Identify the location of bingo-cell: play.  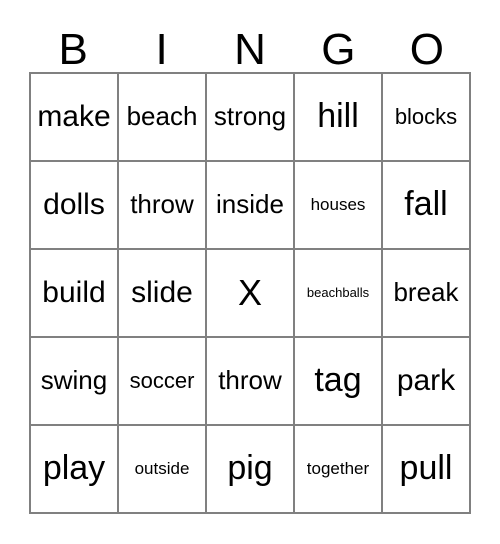
(75, 470).